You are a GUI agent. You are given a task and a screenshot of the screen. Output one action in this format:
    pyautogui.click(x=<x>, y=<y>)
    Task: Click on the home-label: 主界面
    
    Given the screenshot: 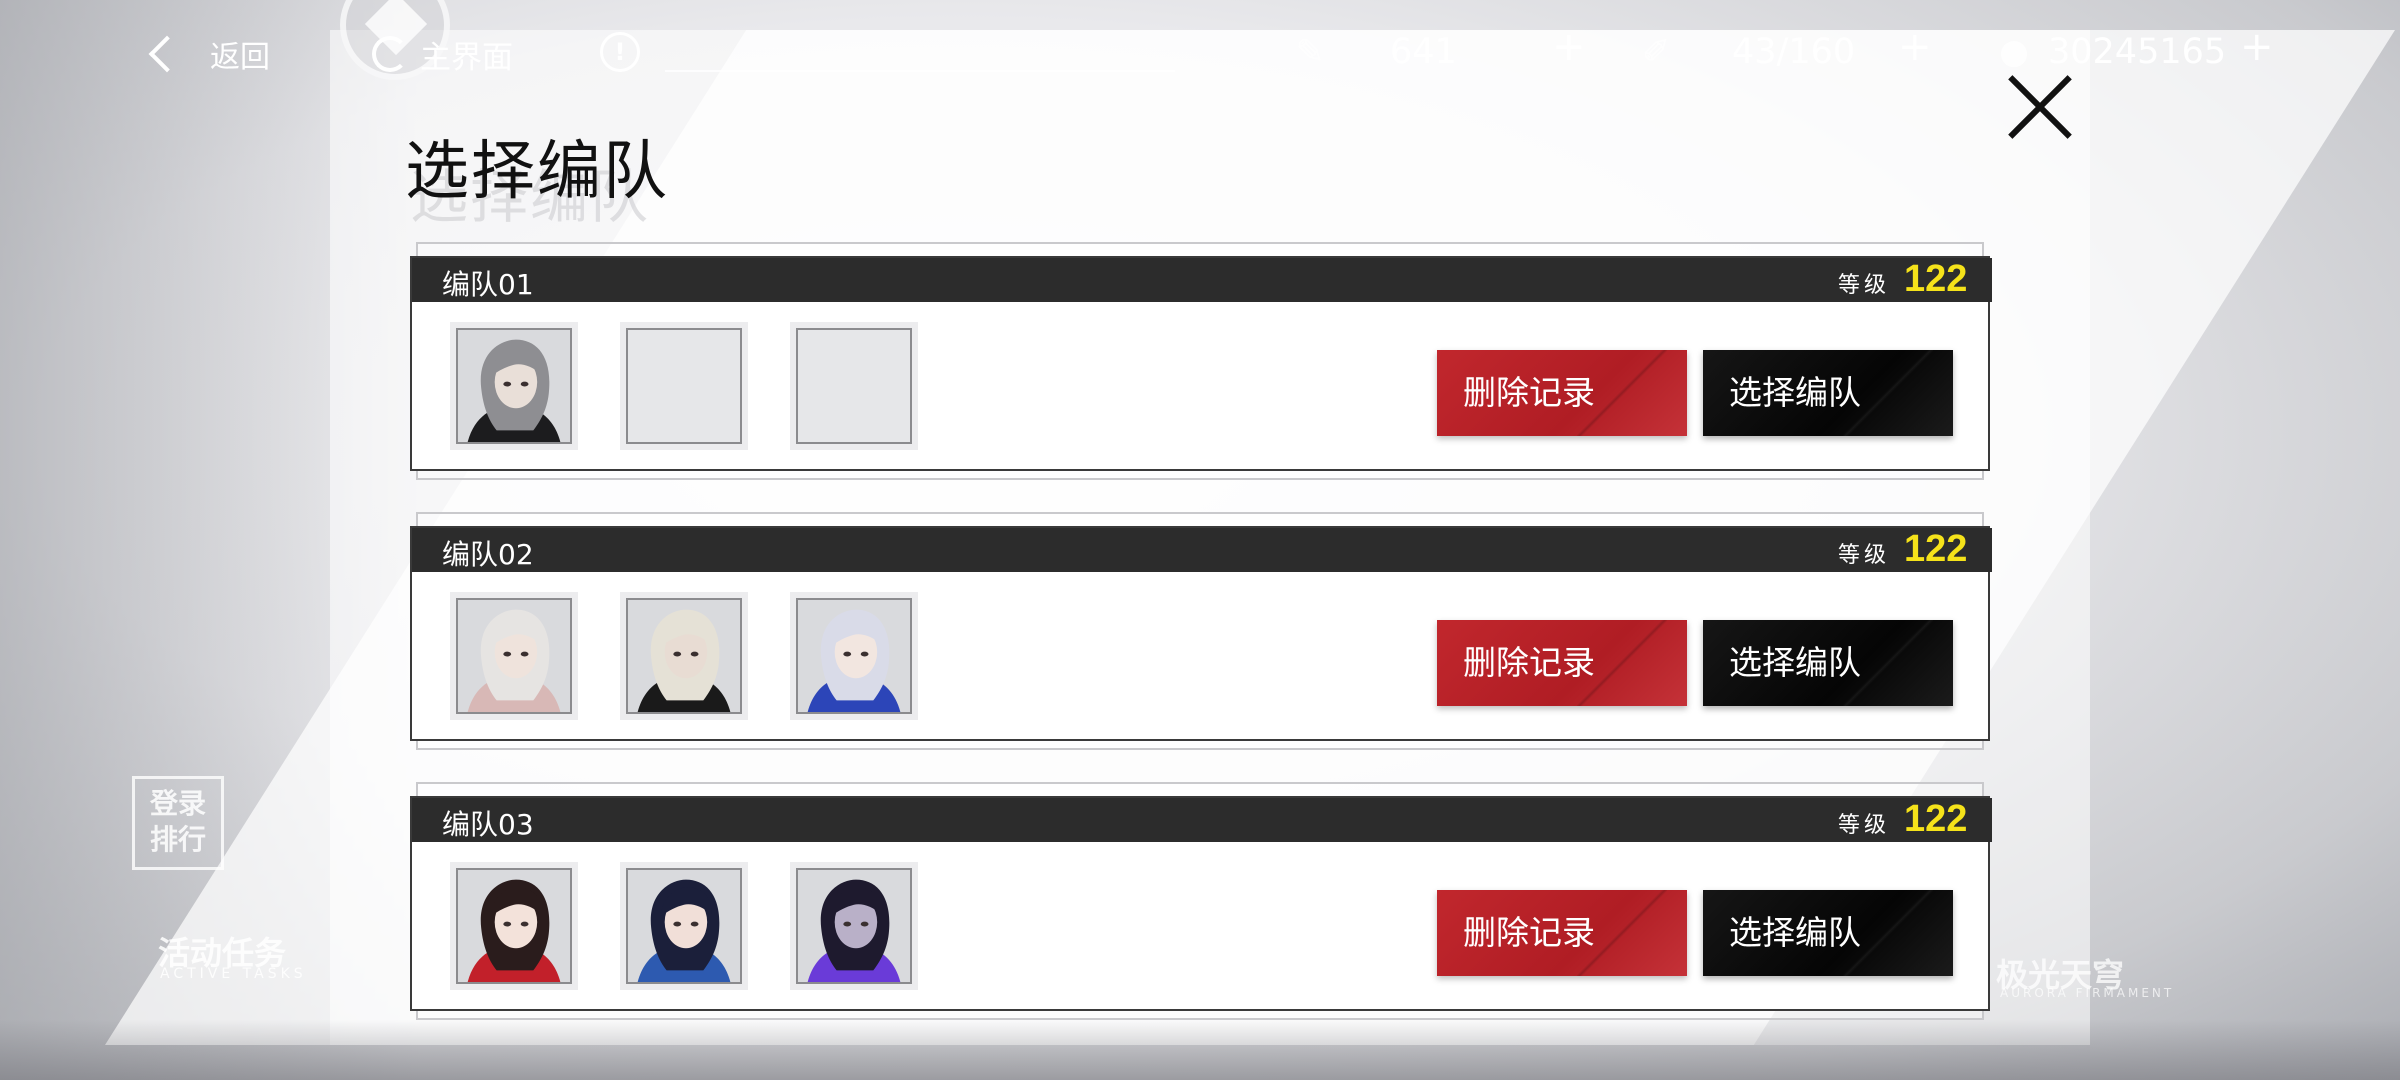 What is the action you would take?
    pyautogui.click(x=466, y=57)
    